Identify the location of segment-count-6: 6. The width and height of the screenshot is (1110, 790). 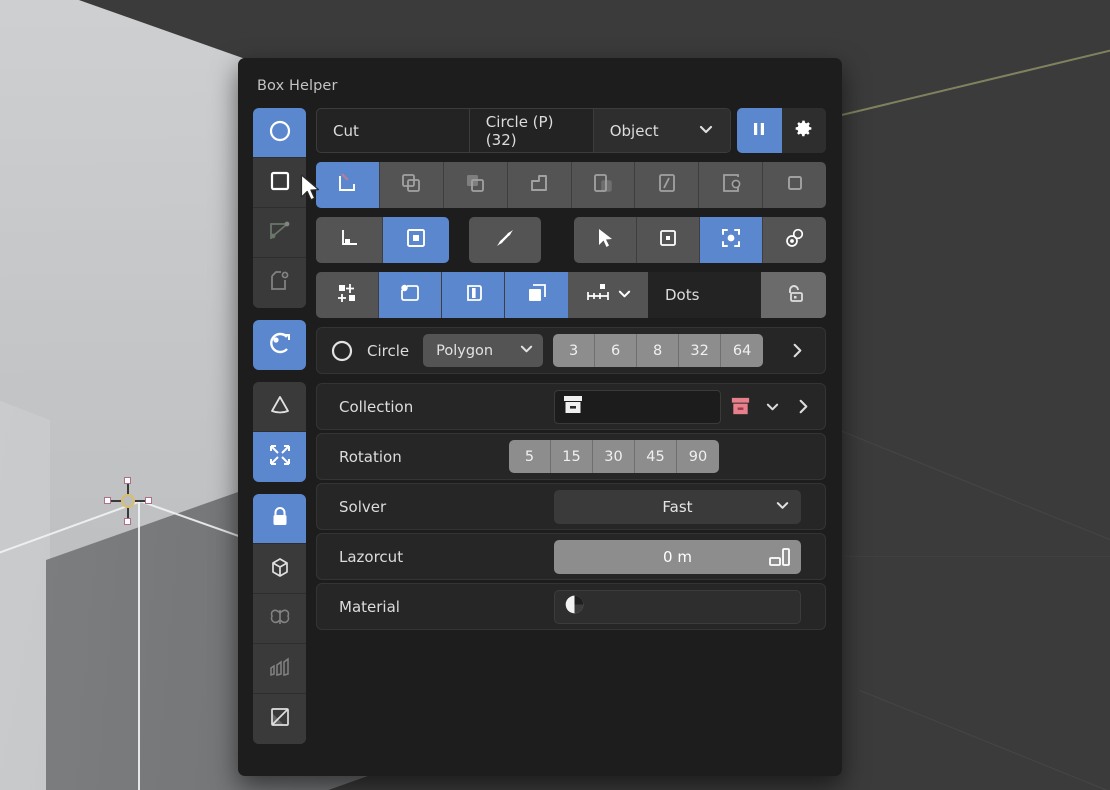
(616, 350).